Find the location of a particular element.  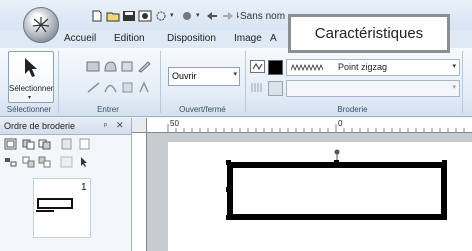

view-all-icon is located at coordinates (10, 144).